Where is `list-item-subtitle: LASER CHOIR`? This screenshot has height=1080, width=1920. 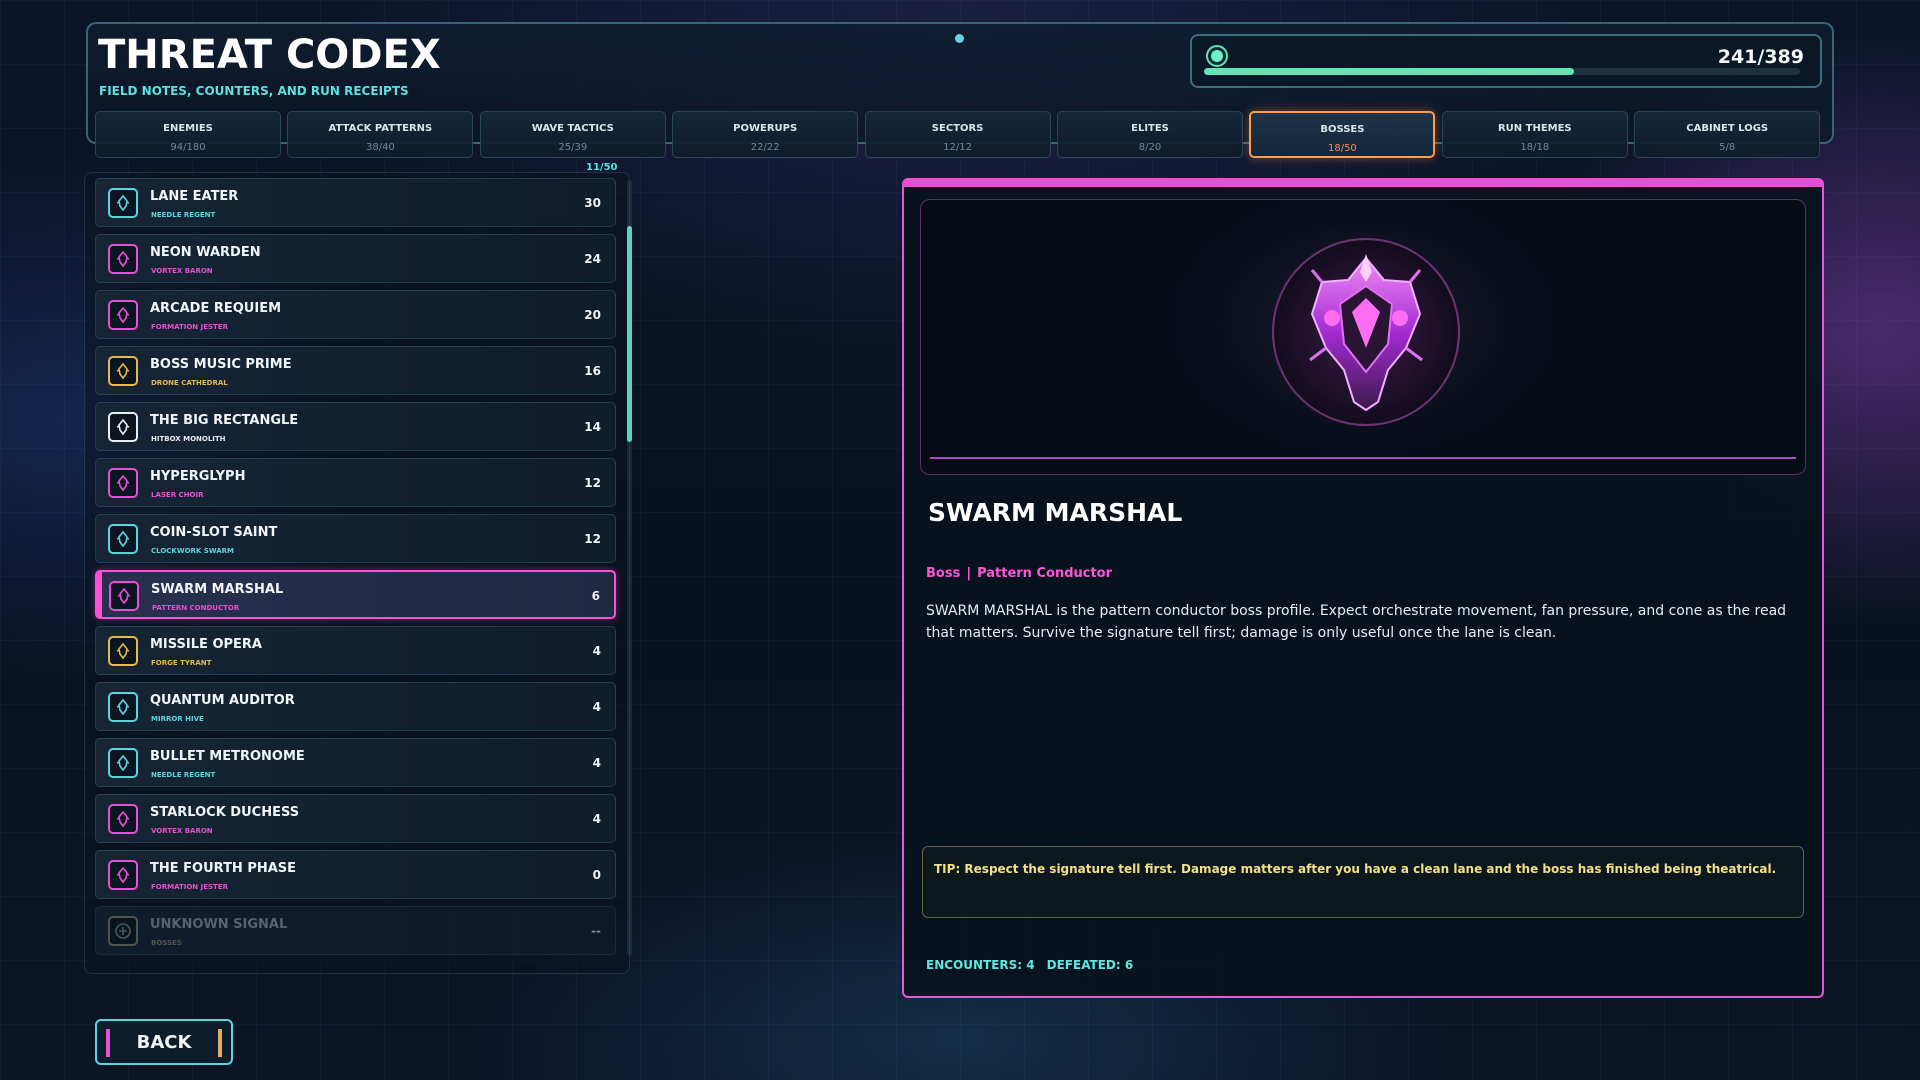 list-item-subtitle: LASER CHOIR is located at coordinates (177, 495).